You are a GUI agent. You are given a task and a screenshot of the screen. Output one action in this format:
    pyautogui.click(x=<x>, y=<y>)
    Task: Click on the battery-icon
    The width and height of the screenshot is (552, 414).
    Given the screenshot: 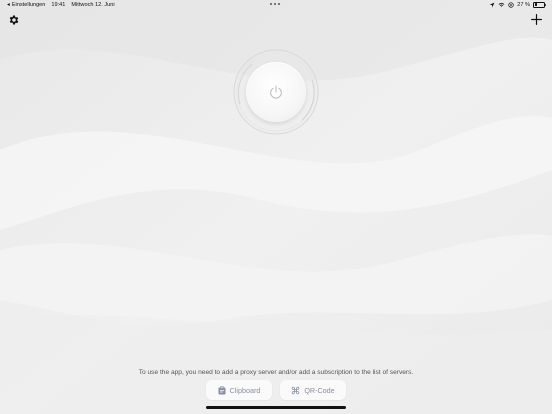 What is the action you would take?
    pyautogui.click(x=540, y=4)
    